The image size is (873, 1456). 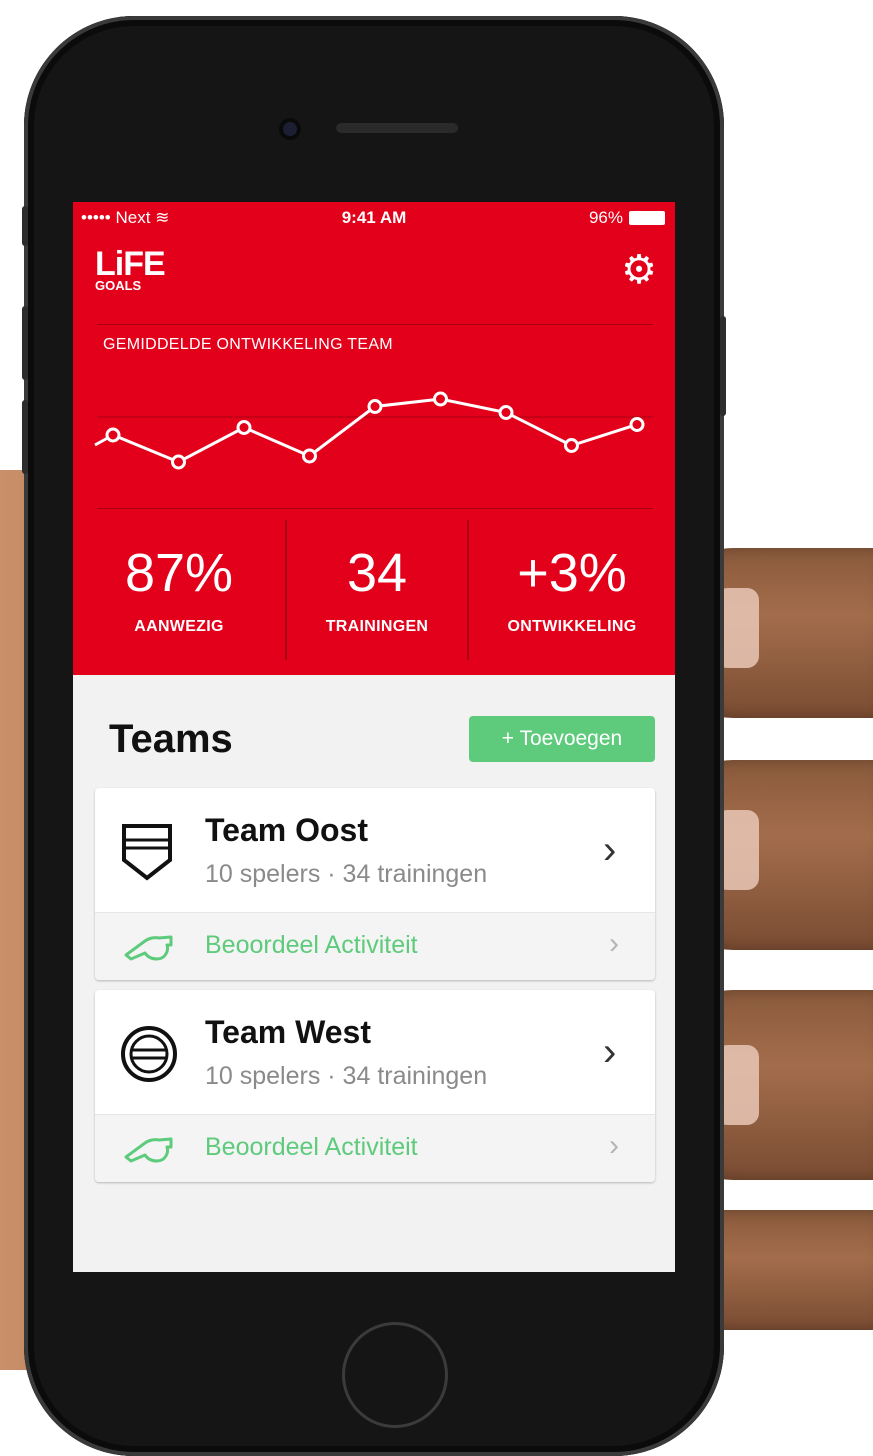 What do you see at coordinates (627, 218) in the screenshot?
I see `battery-status: 96%` at bounding box center [627, 218].